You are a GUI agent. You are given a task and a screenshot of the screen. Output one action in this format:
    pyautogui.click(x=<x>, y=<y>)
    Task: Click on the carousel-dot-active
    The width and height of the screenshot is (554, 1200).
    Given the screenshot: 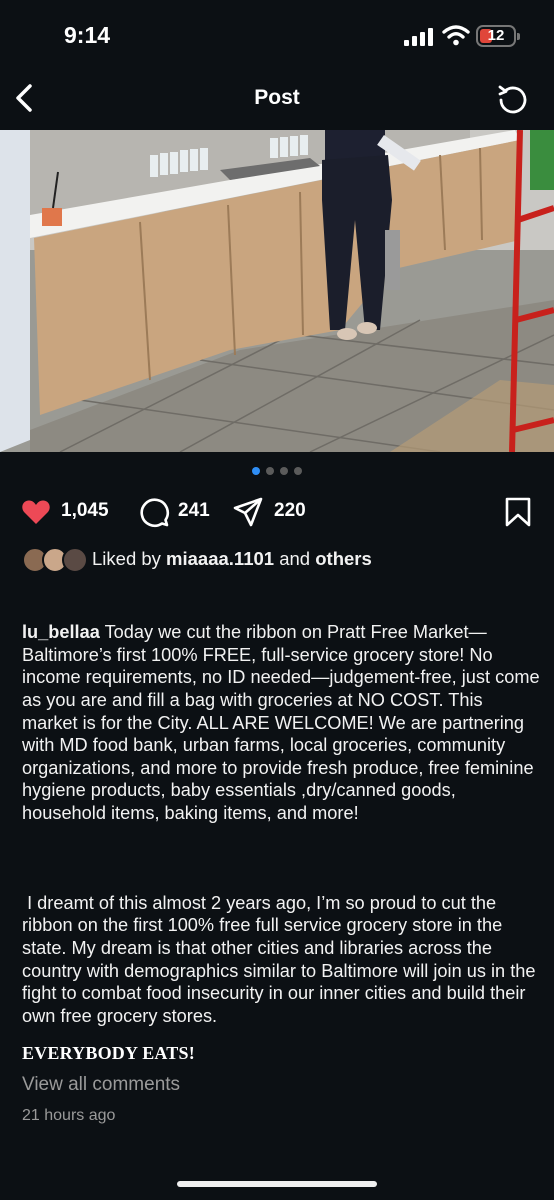 What is the action you would take?
    pyautogui.click(x=256, y=471)
    